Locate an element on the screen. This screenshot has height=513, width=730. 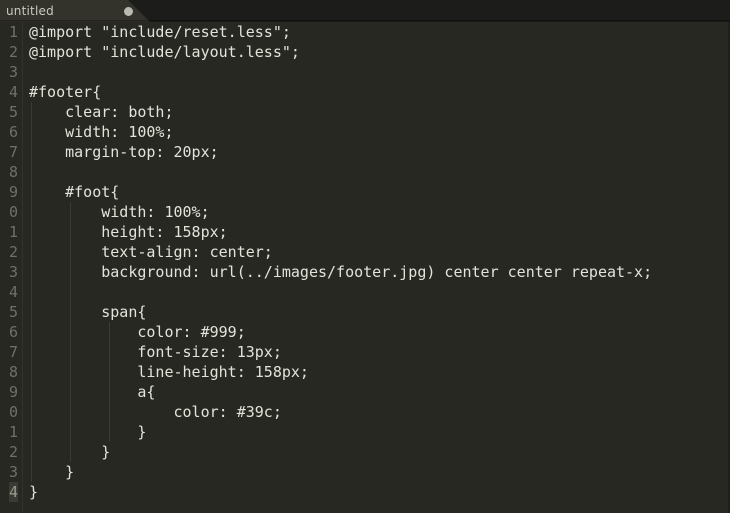
line-number-list: 123456789012345678901234 is located at coordinates (13, 262).